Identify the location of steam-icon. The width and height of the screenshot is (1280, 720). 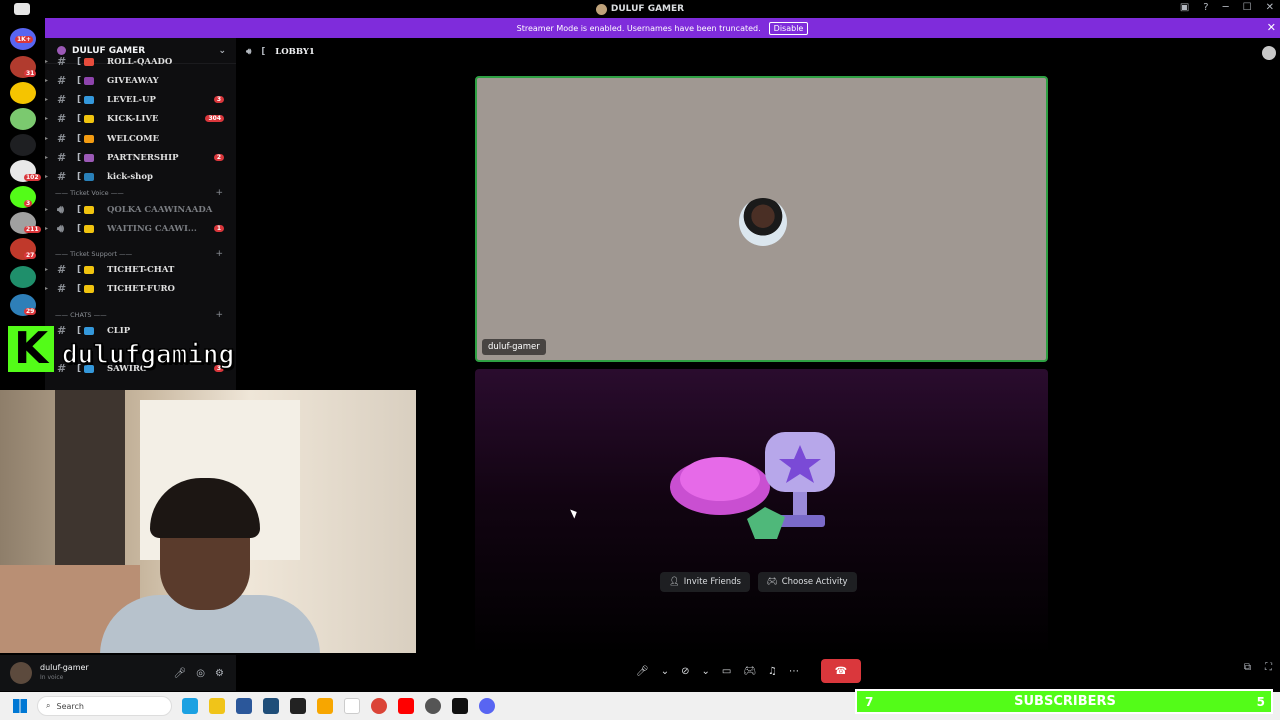
(433, 706).